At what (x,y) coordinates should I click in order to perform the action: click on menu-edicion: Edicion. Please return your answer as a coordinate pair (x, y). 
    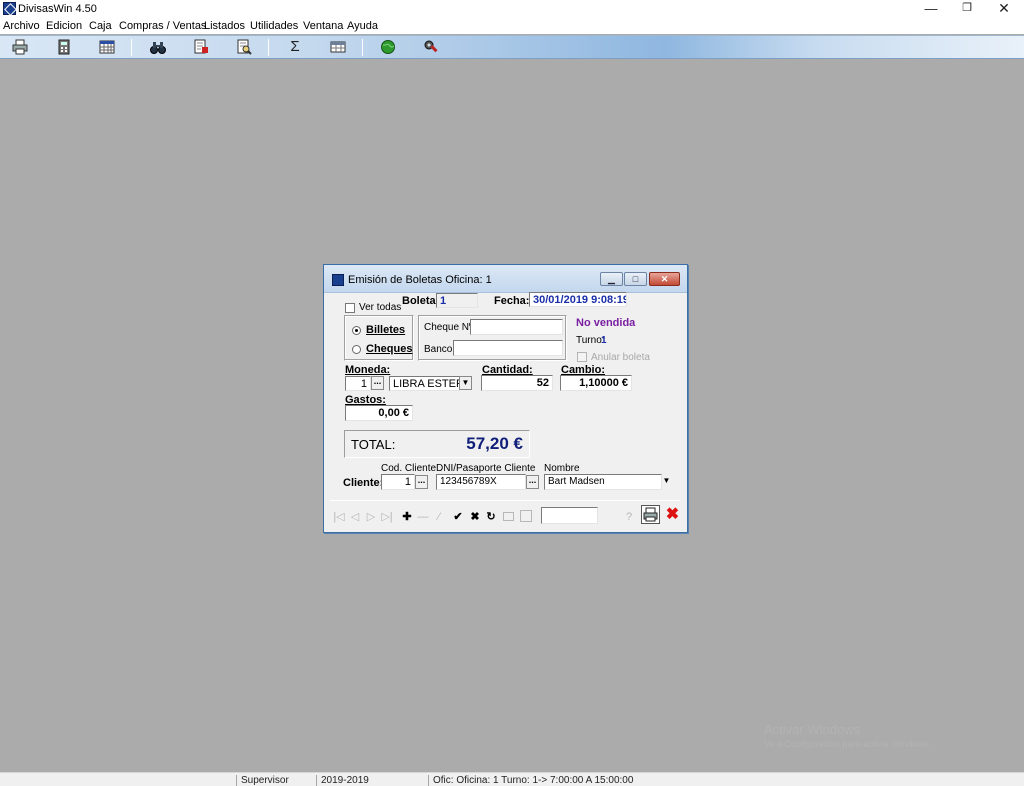
    Looking at the image, I should click on (64, 26).